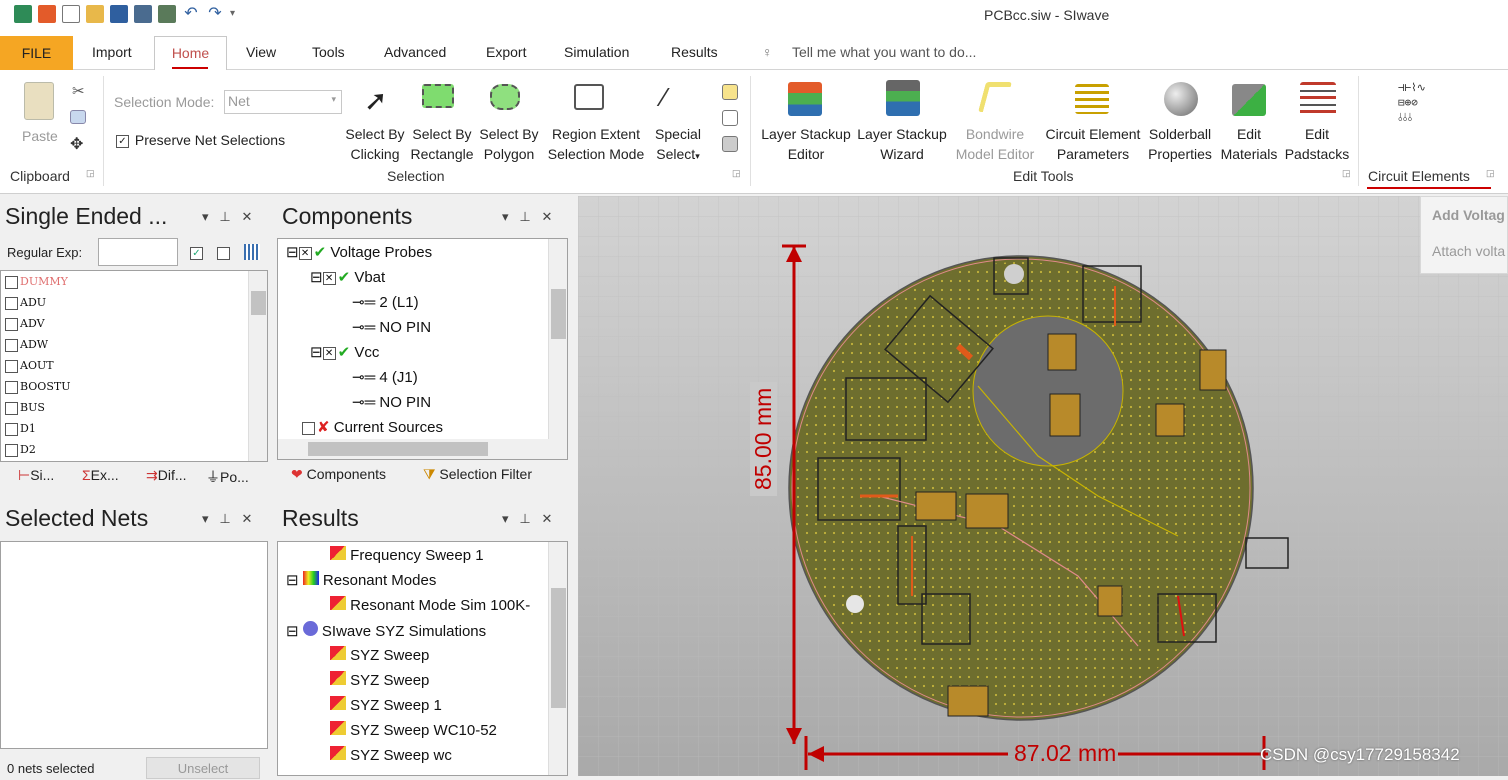 The width and height of the screenshot is (1508, 780). Describe the element at coordinates (730, 144) in the screenshot. I see `invert-select-icon` at that location.